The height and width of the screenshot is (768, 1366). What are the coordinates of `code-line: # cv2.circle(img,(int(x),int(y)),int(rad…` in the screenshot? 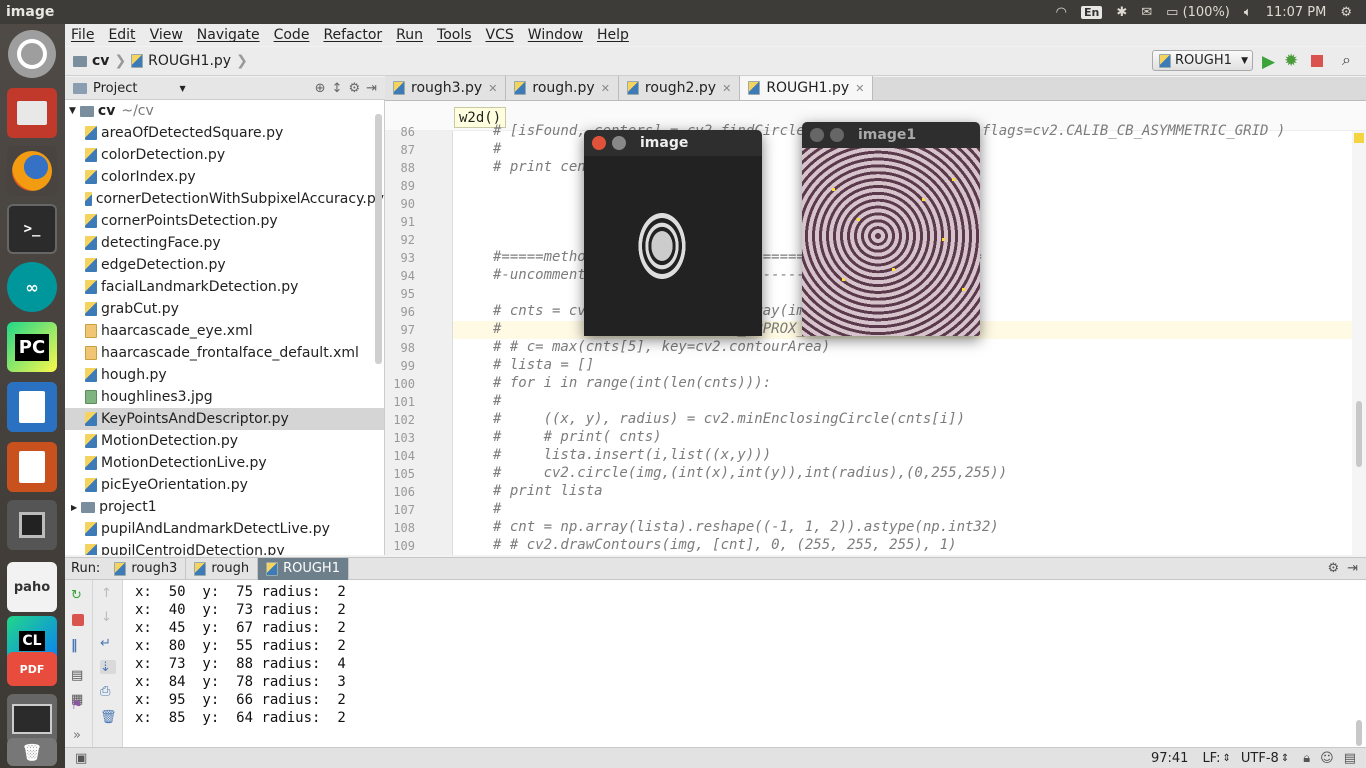 It's located at (750, 473).